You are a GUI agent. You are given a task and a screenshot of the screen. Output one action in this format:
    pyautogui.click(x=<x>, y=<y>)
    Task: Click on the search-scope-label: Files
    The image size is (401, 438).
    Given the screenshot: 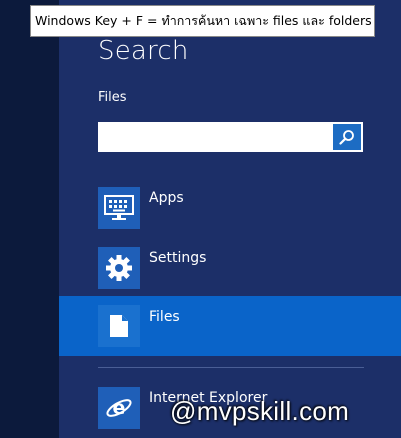 What is the action you would take?
    pyautogui.click(x=112, y=97)
    